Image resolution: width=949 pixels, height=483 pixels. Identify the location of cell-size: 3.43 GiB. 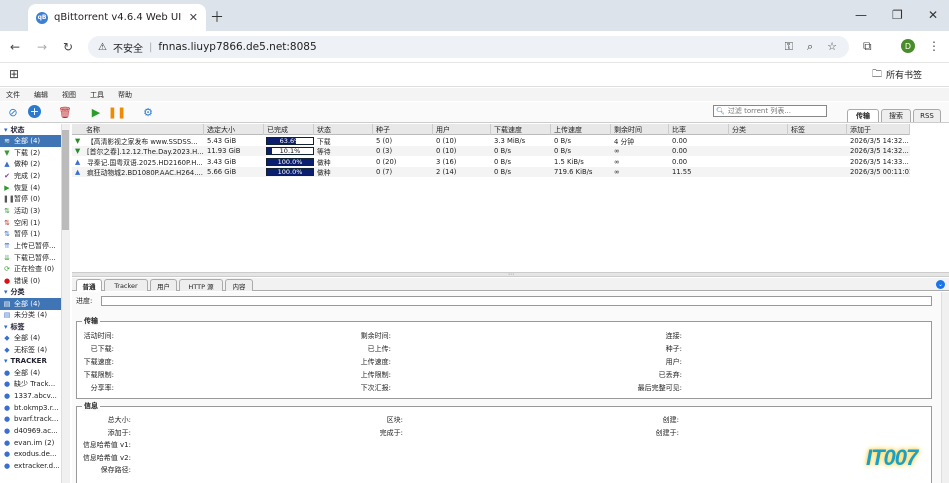
(222, 161).